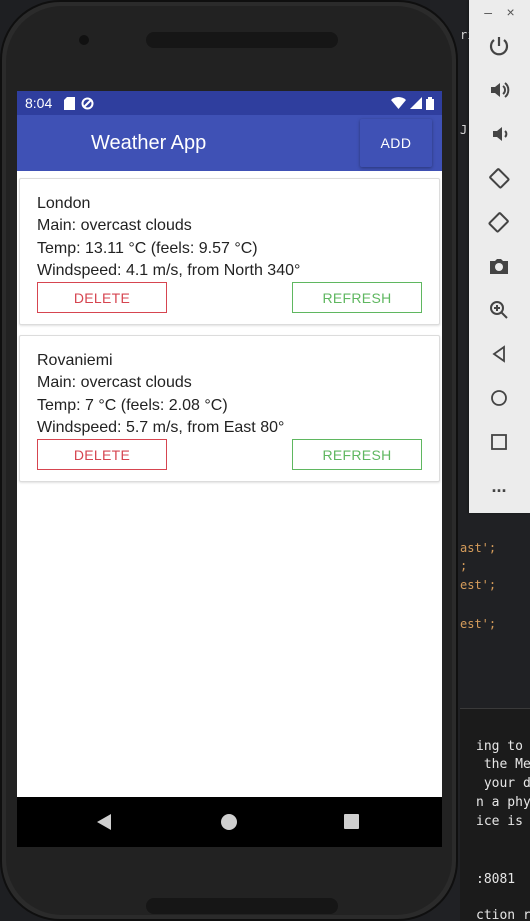  Describe the element at coordinates (499, 398) in the screenshot. I see `home-icon` at that location.